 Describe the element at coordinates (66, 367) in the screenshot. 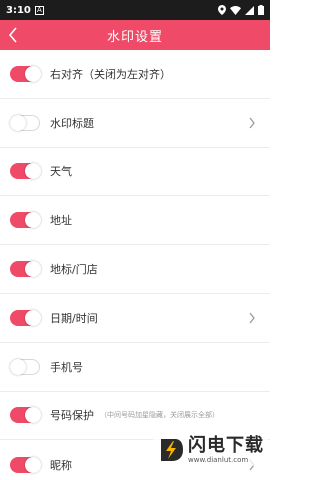

I see `setting-label: 手机号` at that location.